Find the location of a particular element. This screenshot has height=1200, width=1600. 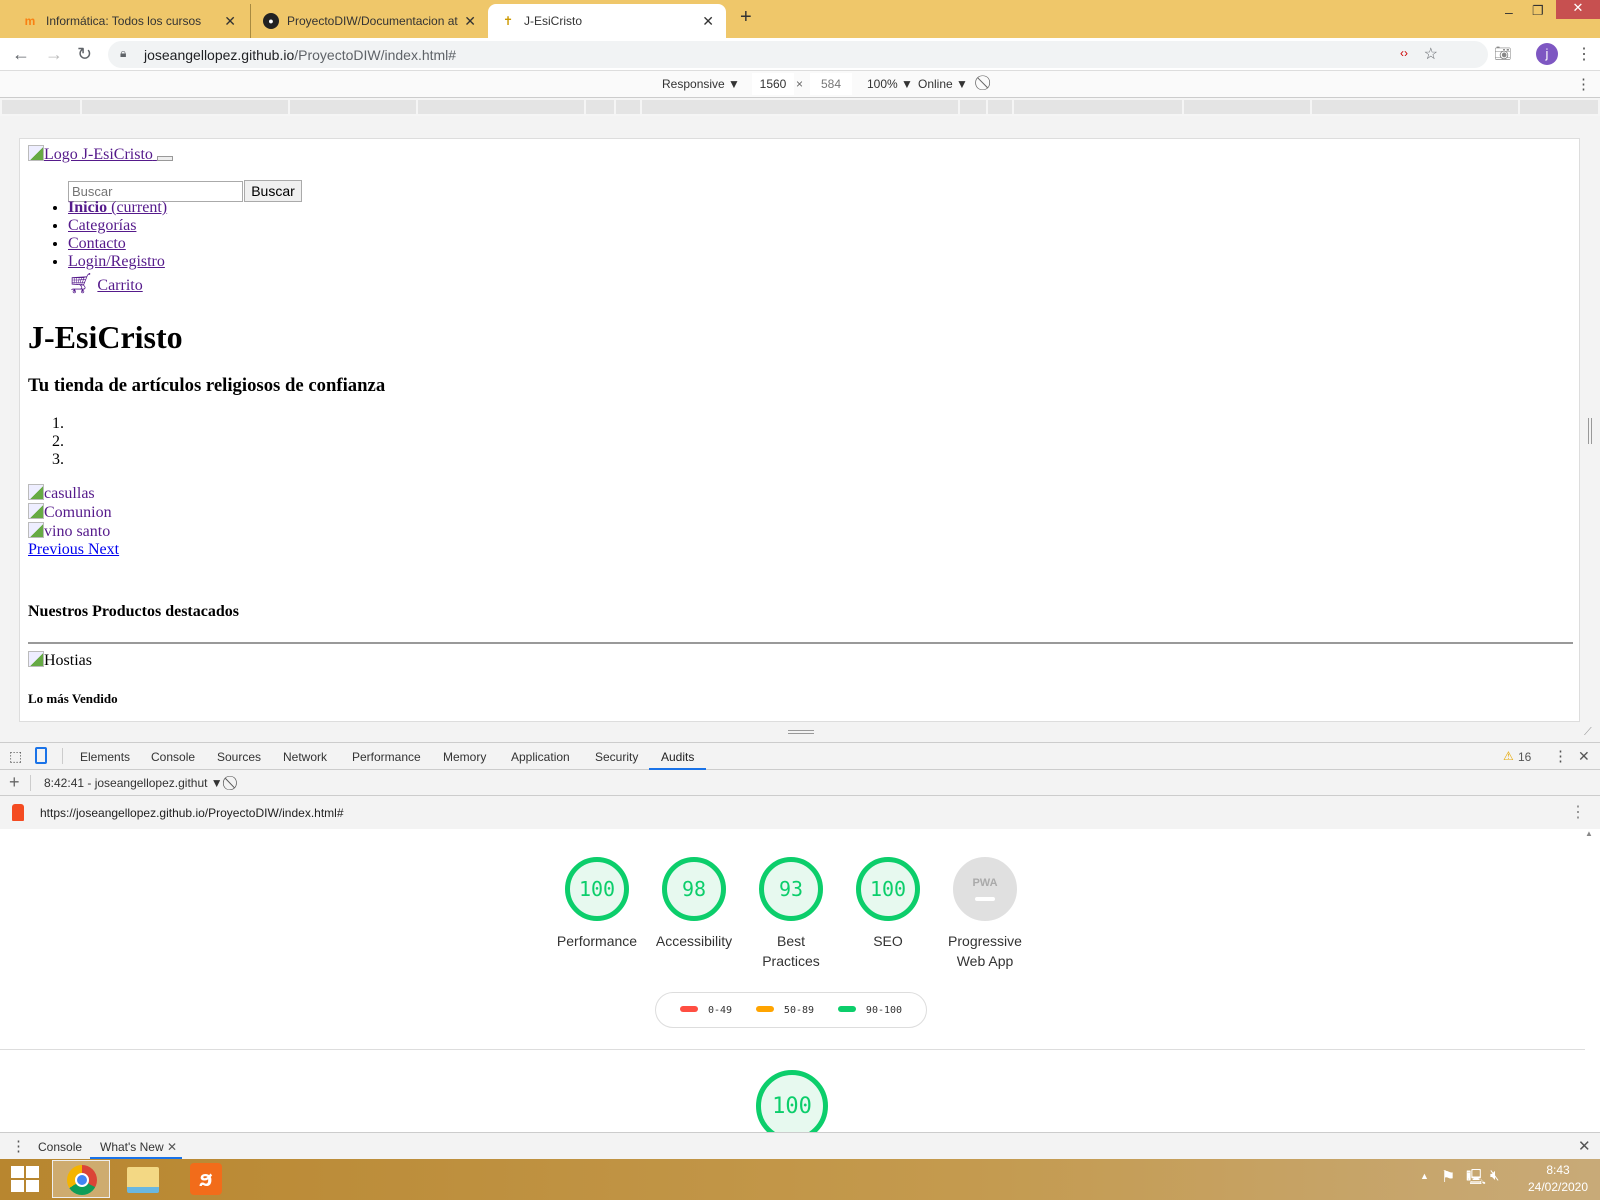

tab-network: Network is located at coordinates (305, 757).